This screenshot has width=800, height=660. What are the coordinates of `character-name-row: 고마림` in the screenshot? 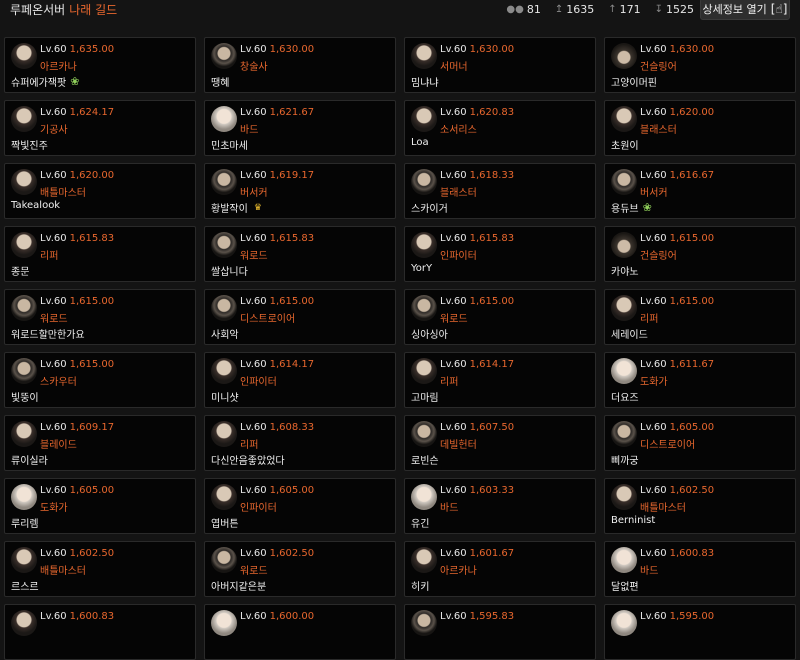 It's located at (425, 396).